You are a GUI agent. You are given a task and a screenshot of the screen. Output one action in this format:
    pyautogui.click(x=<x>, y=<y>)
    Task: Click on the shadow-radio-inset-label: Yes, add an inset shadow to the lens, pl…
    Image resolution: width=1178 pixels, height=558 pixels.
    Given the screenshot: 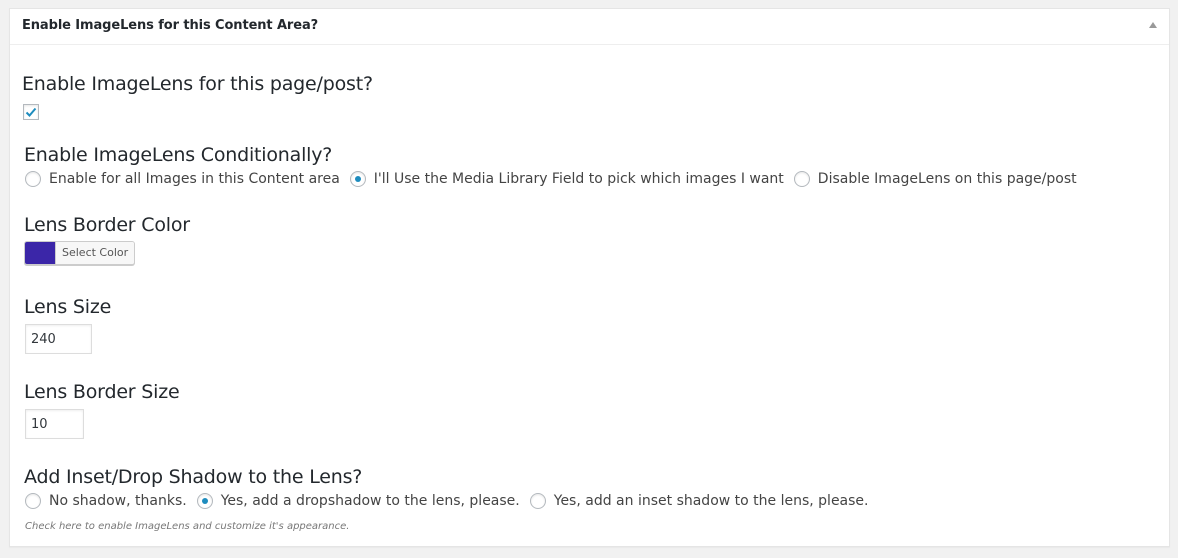 What is the action you would take?
    pyautogui.click(x=711, y=501)
    